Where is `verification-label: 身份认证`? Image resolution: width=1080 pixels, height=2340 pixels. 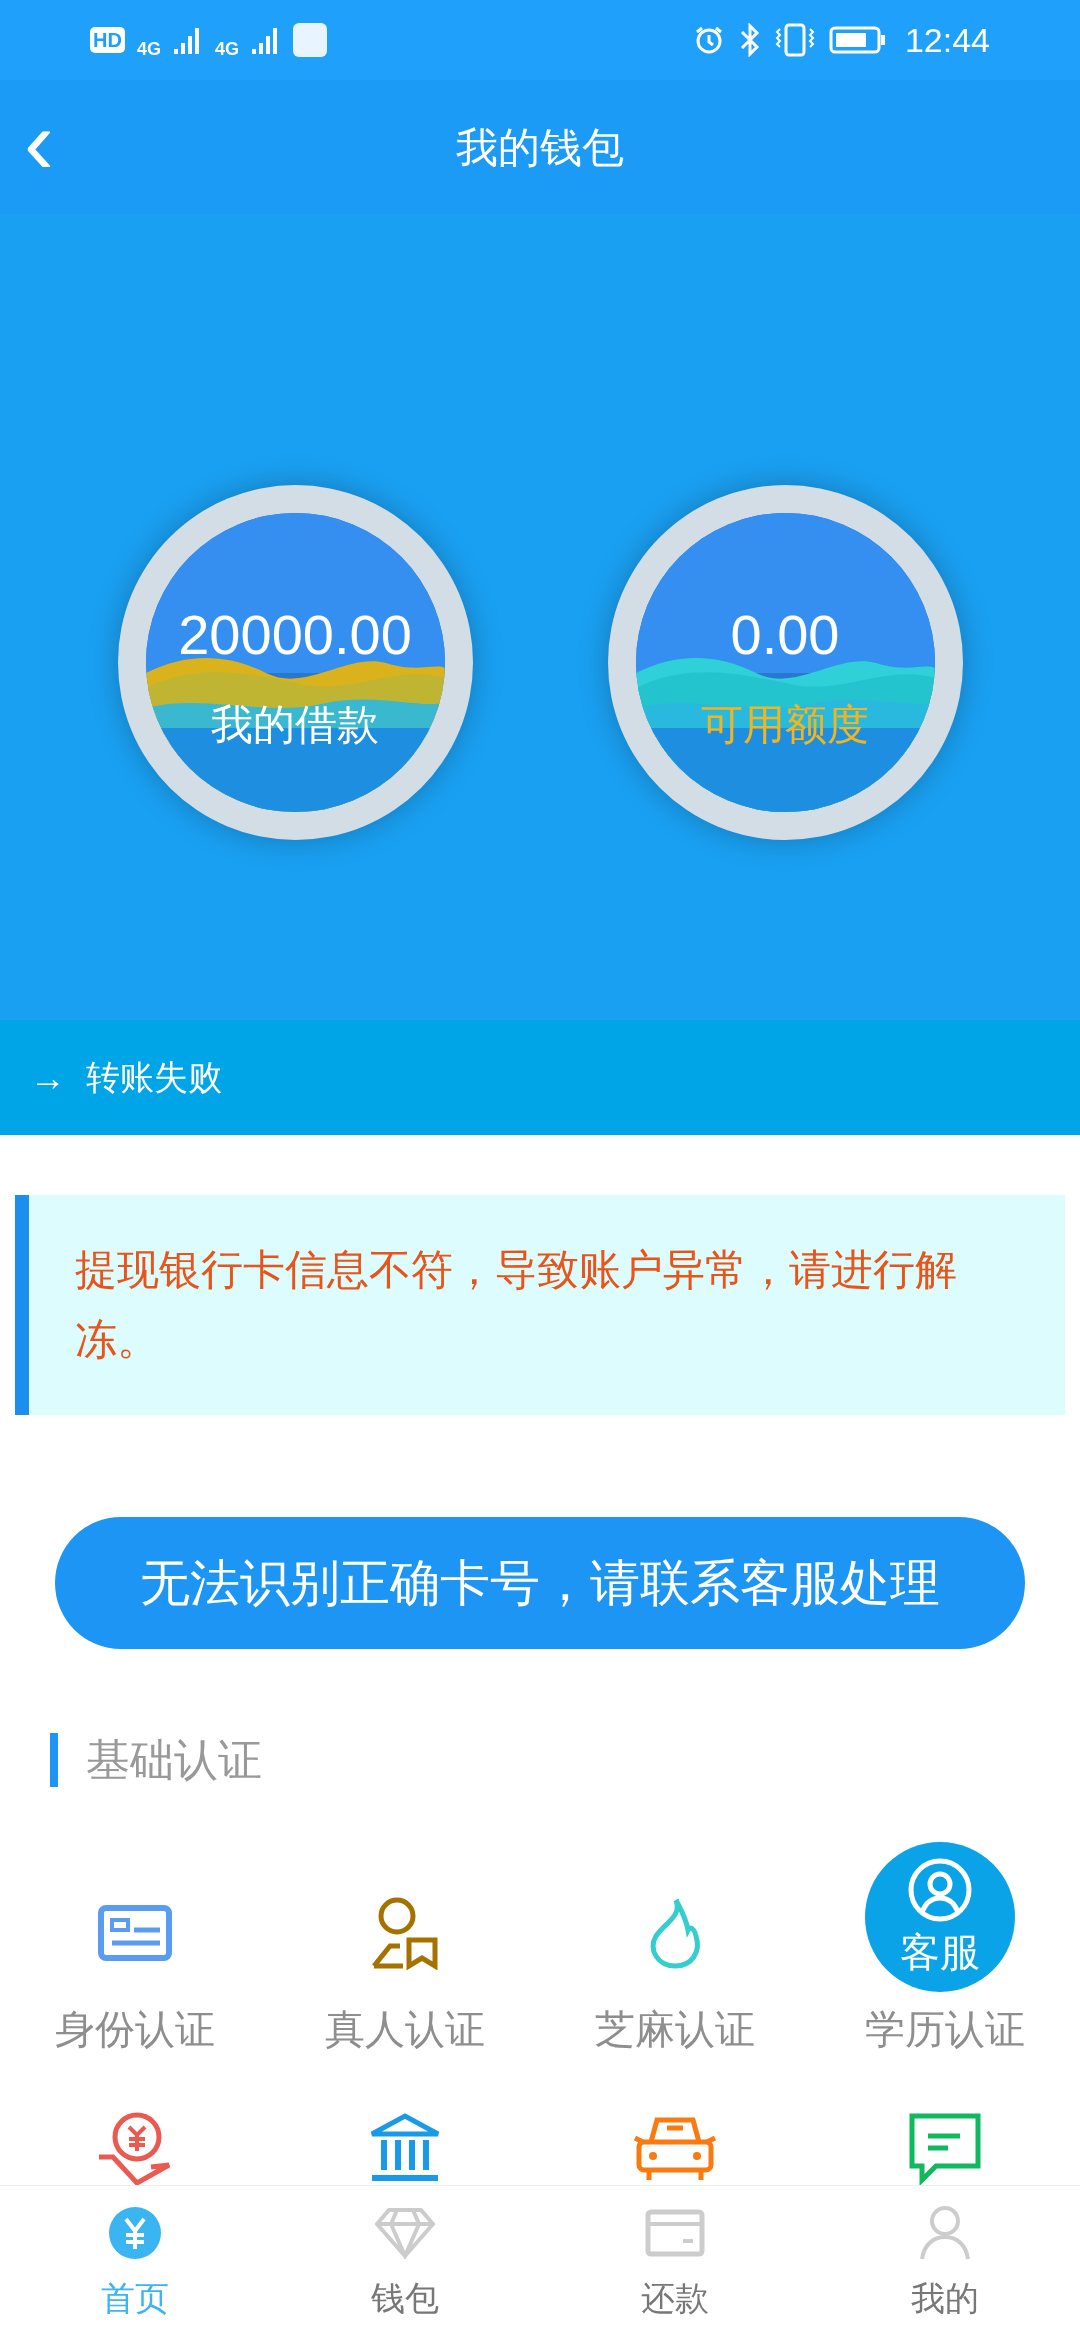 verification-label: 身份认证 is located at coordinates (135, 2029).